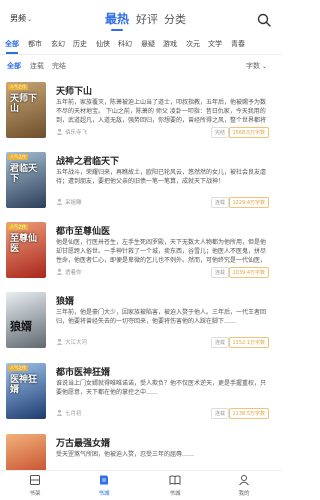 The image size is (320, 500). What do you see at coordinates (148, 44) in the screenshot?
I see `category-mystery: 悬疑` at bounding box center [148, 44].